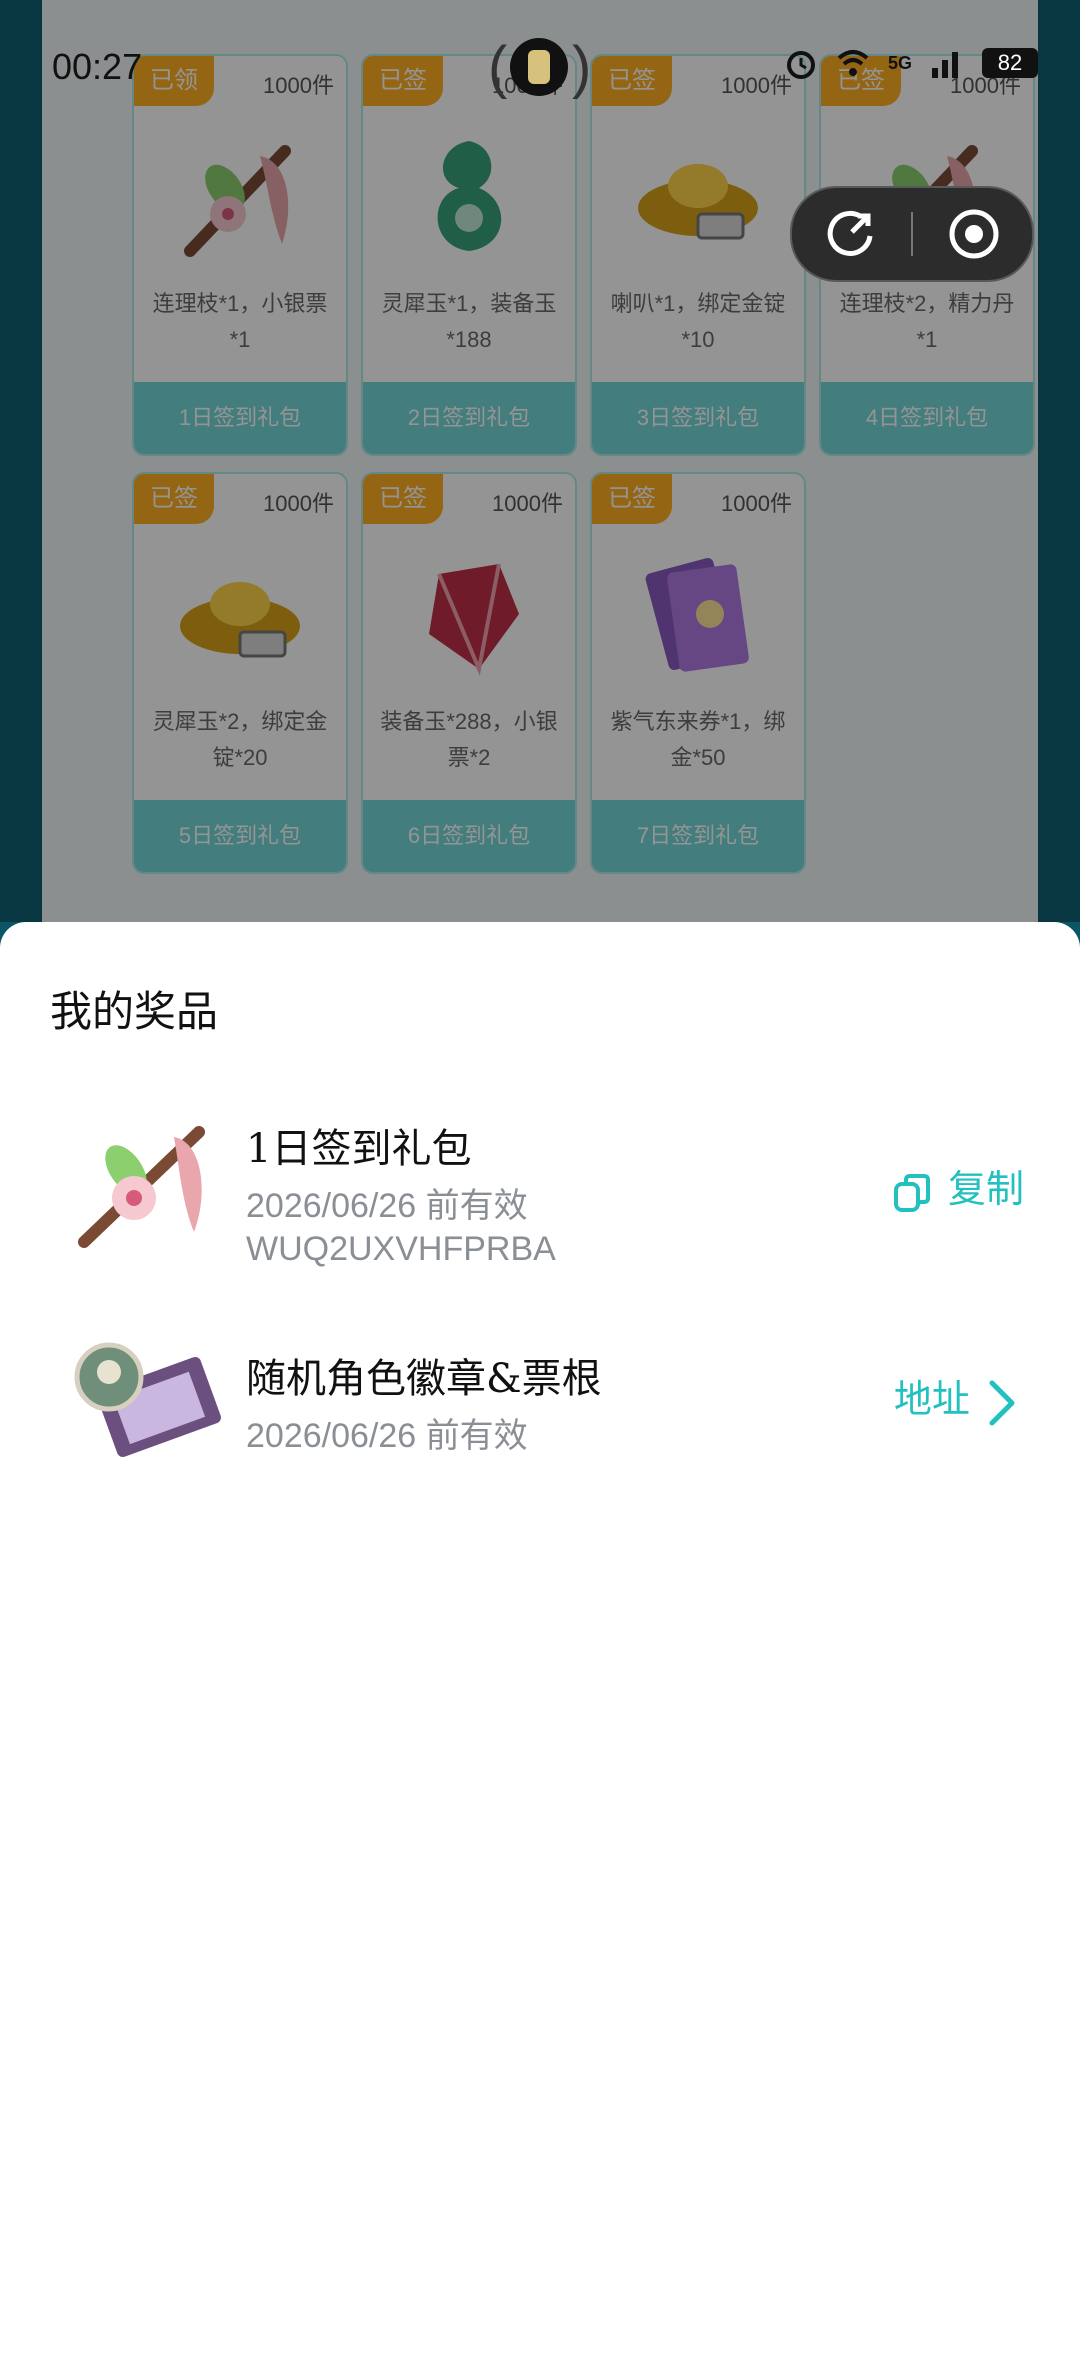 The height and width of the screenshot is (2362, 1080). What do you see at coordinates (359, 1149) in the screenshot?
I see `prize-title: 1日签到礼包` at bounding box center [359, 1149].